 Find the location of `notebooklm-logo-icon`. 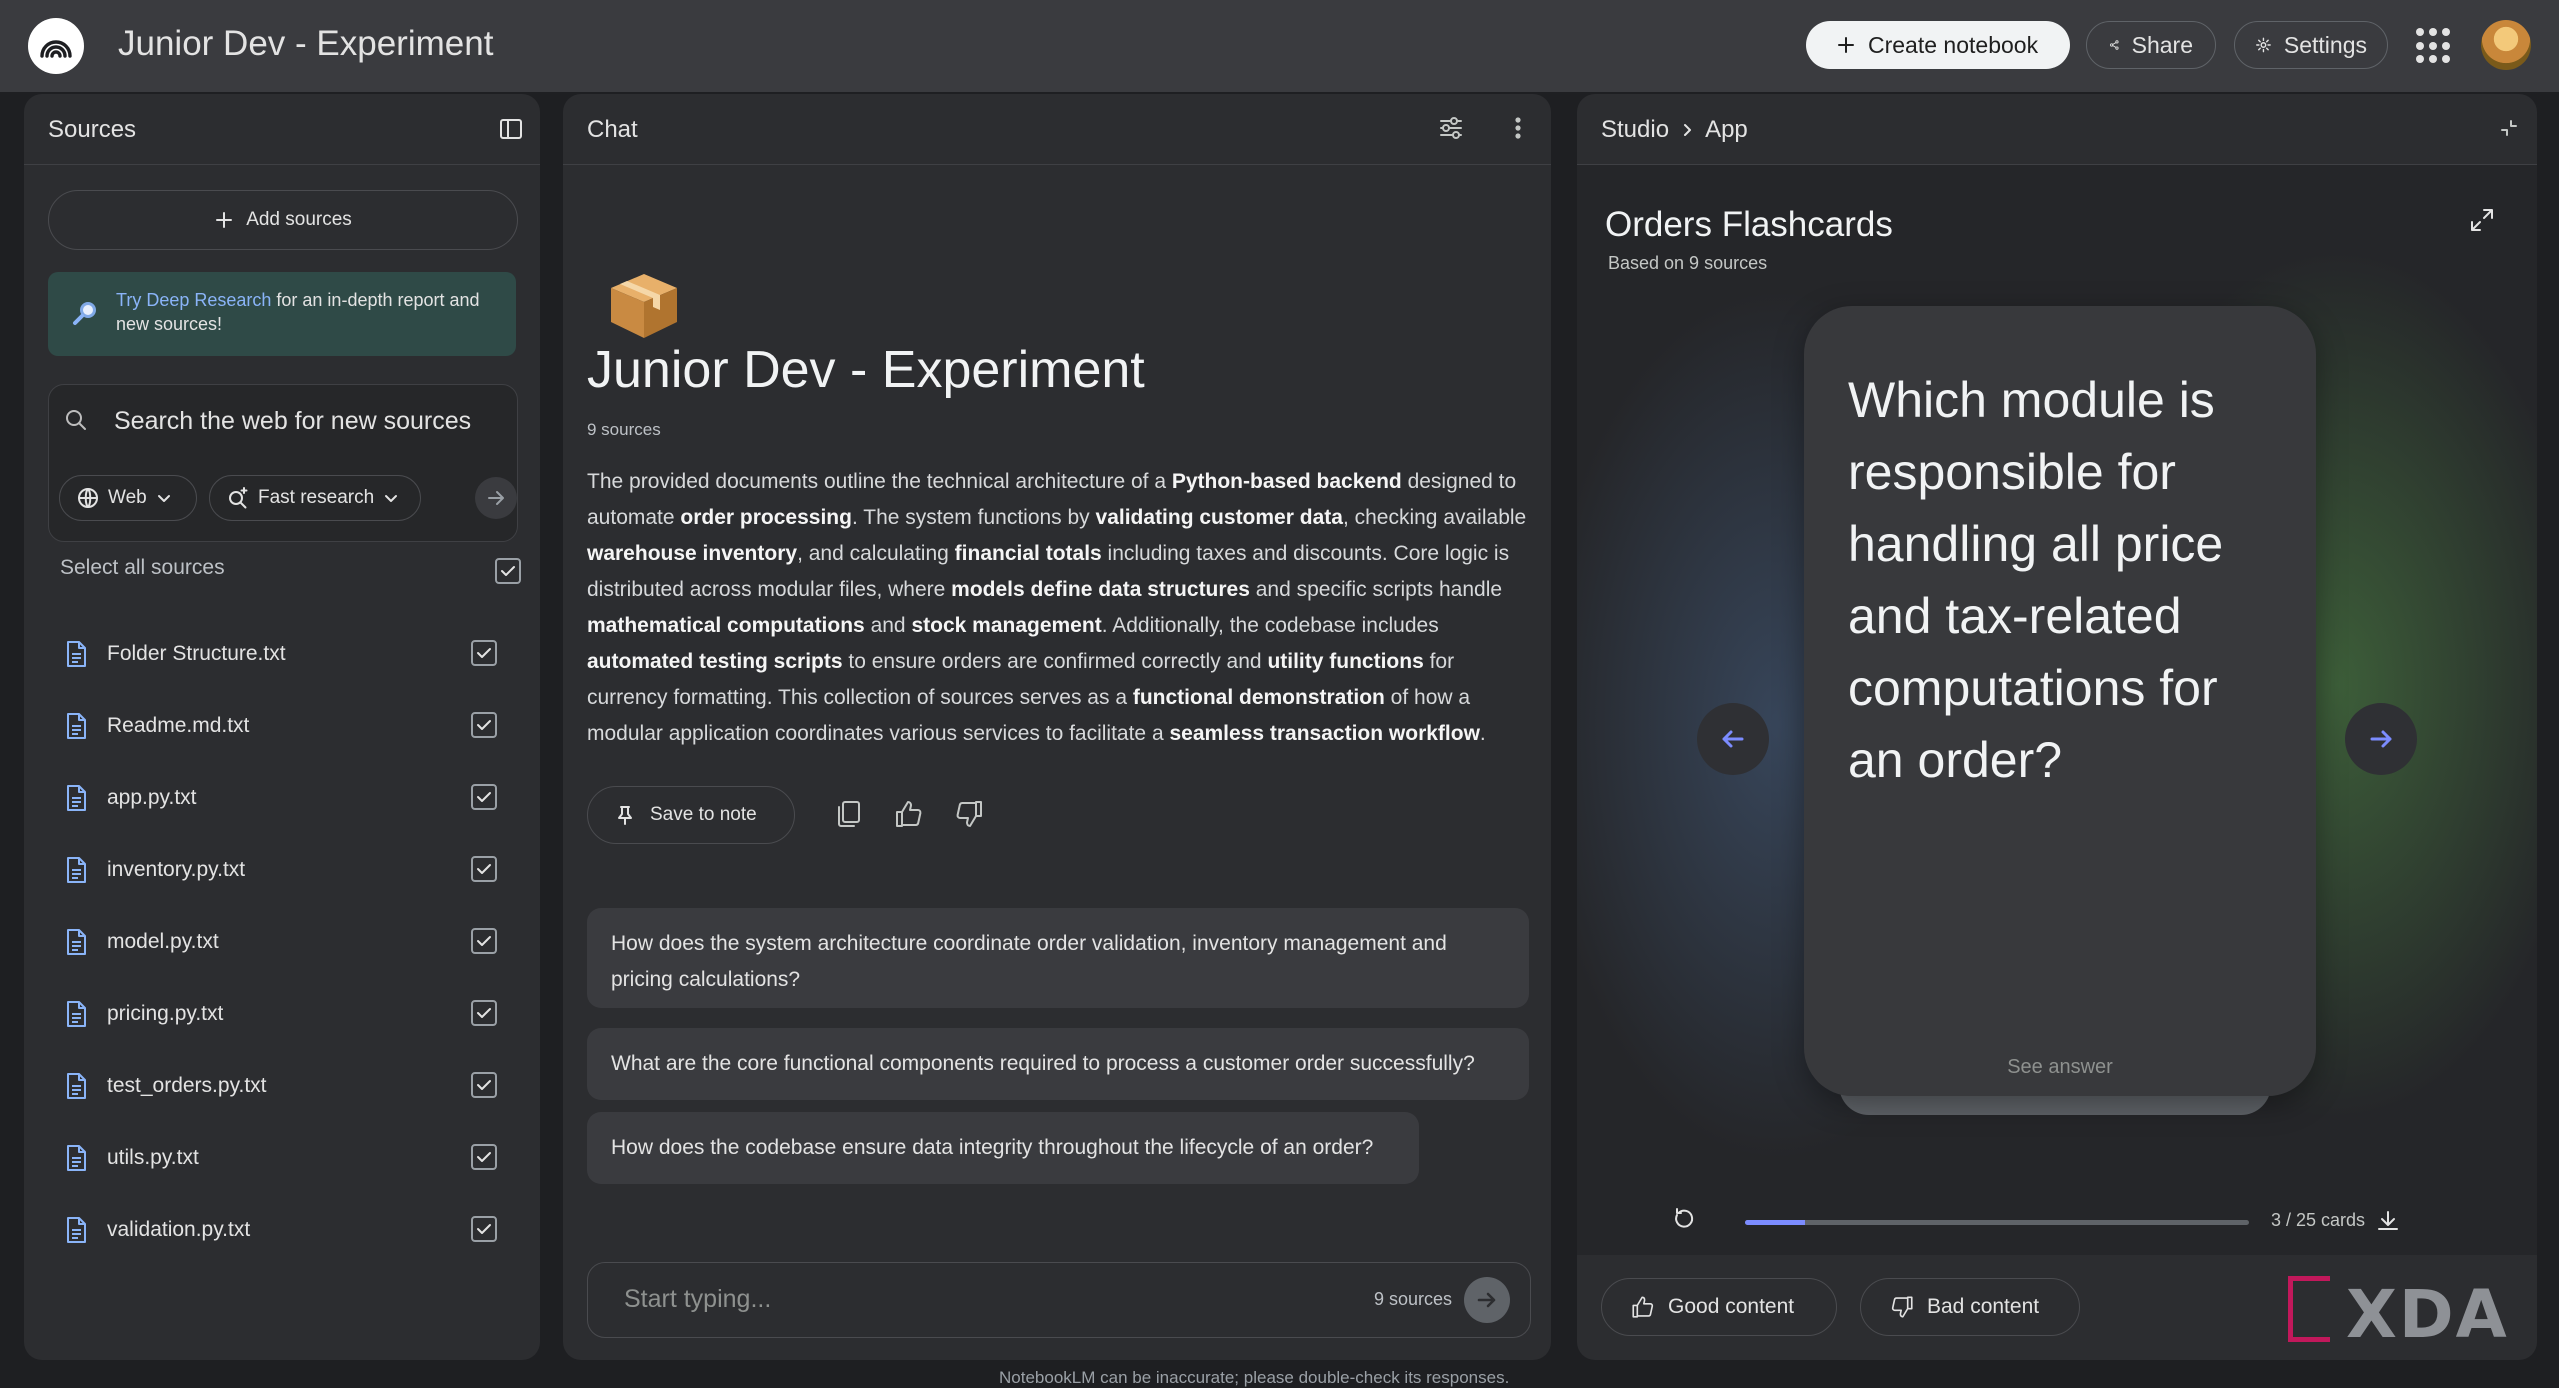

notebooklm-logo-icon is located at coordinates (56, 46).